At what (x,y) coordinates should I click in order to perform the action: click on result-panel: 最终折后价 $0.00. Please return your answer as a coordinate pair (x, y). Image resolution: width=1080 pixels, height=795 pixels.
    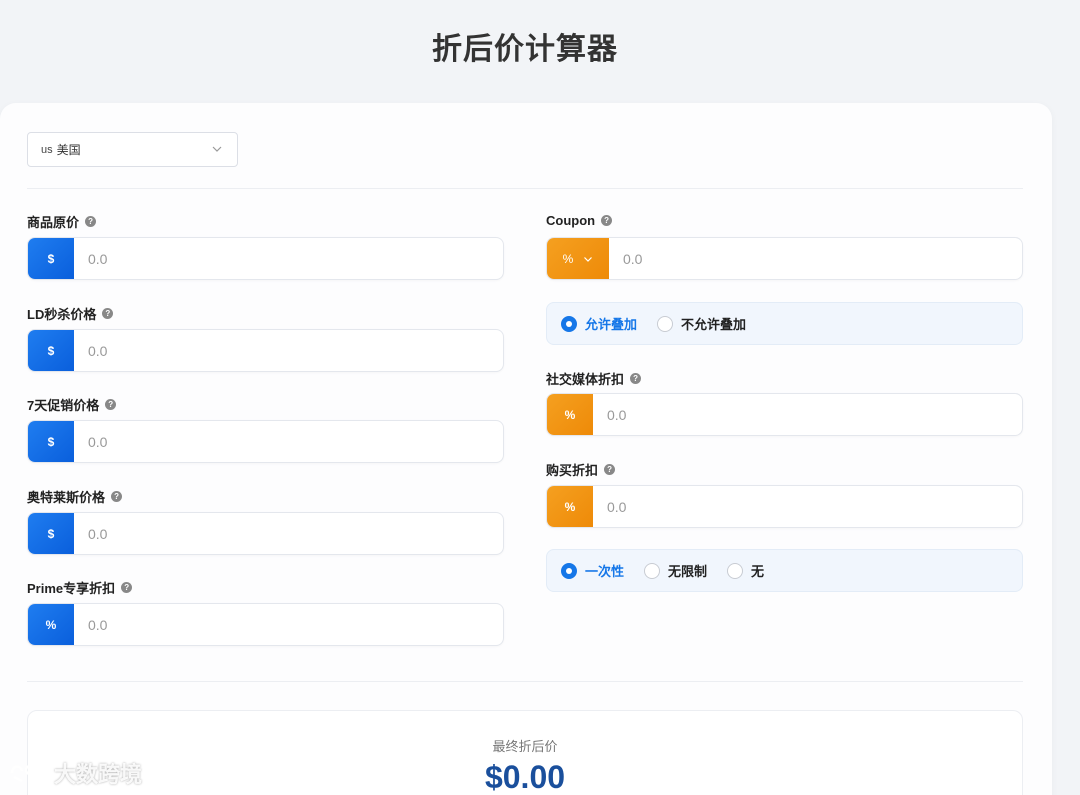
    Looking at the image, I should click on (525, 752).